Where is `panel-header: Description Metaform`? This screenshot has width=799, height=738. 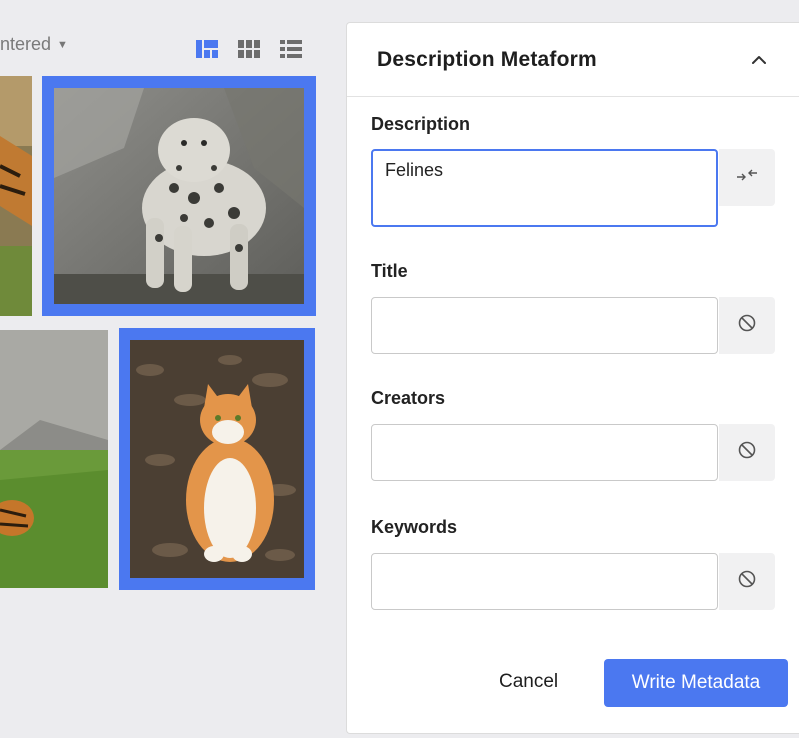
panel-header: Description Metaform is located at coordinates (573, 60).